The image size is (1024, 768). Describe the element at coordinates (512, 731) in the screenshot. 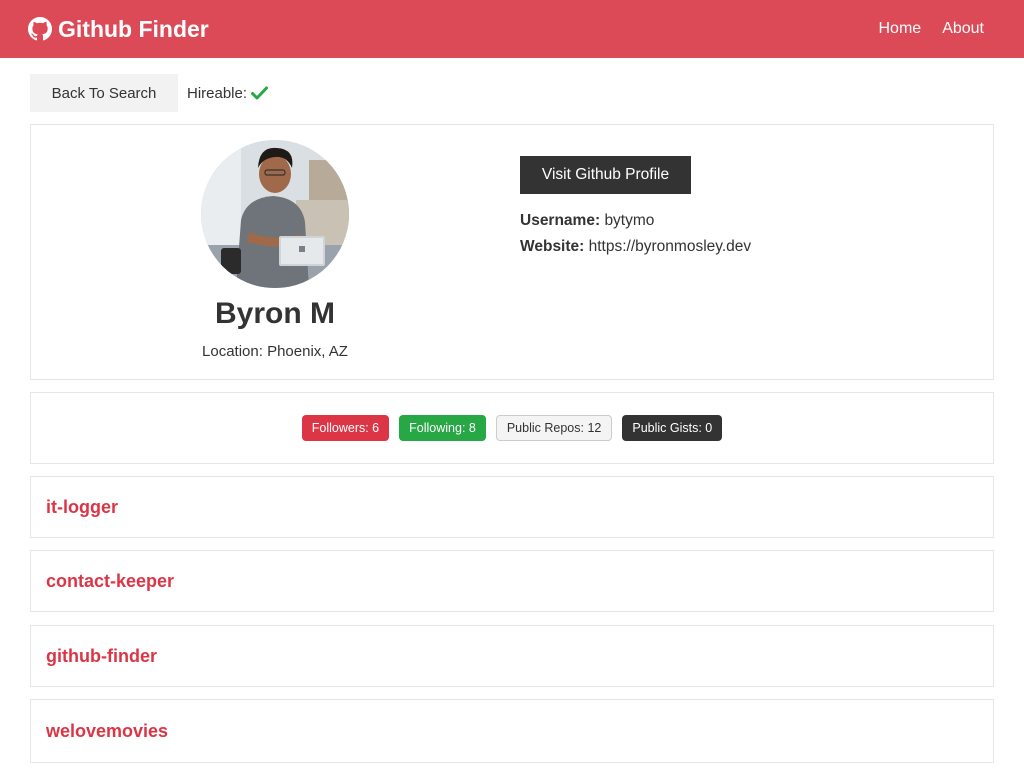

I see `repo-card: welovemovies` at that location.